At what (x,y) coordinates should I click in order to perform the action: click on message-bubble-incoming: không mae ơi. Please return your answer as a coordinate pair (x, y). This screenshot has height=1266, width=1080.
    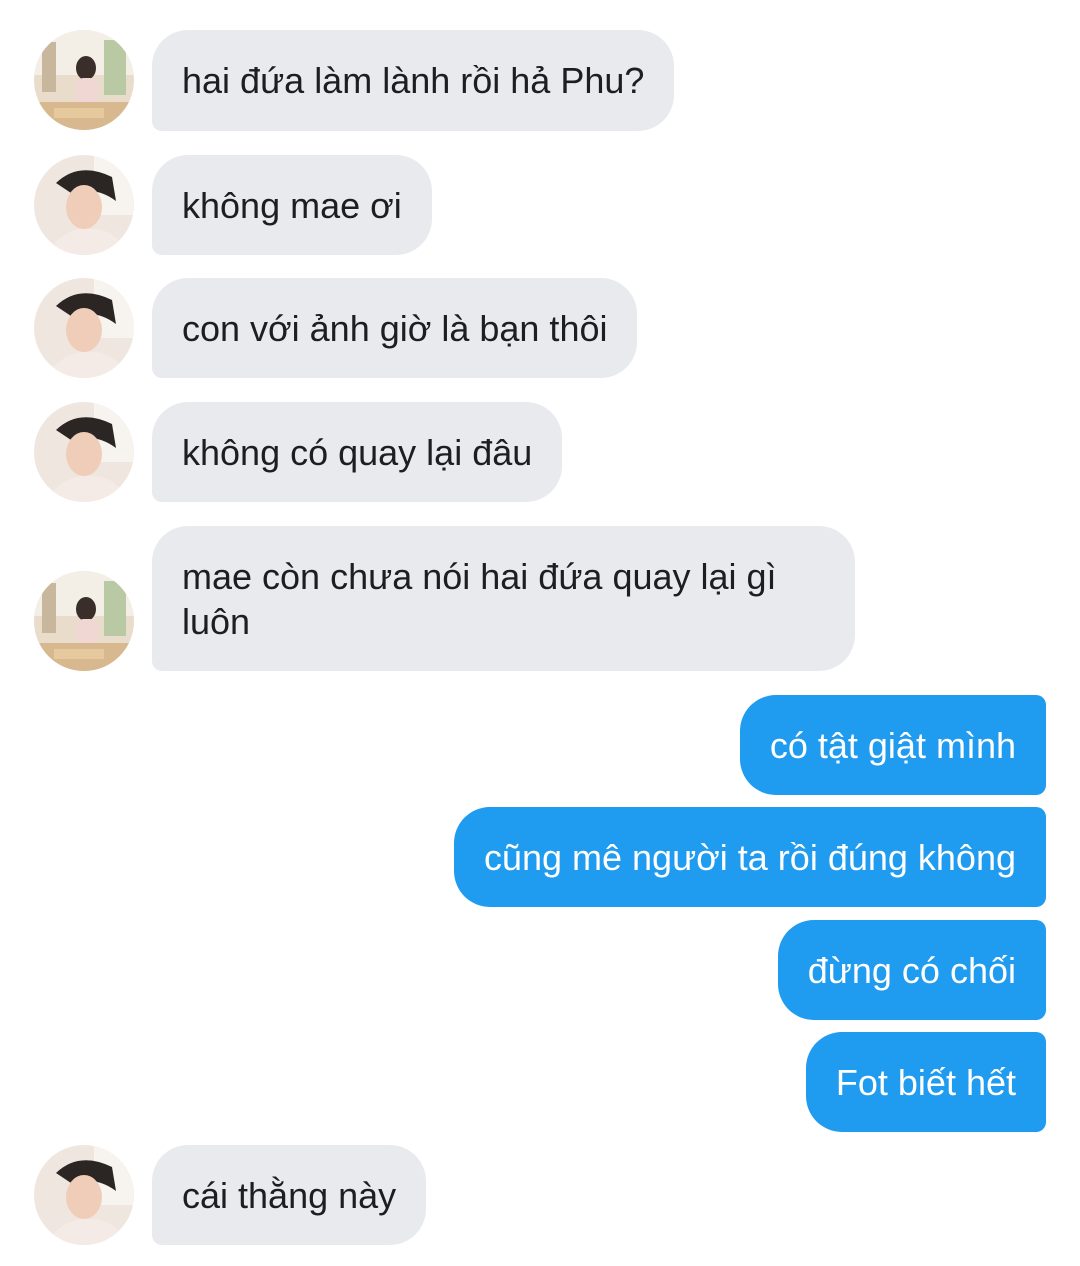
    Looking at the image, I should click on (292, 205).